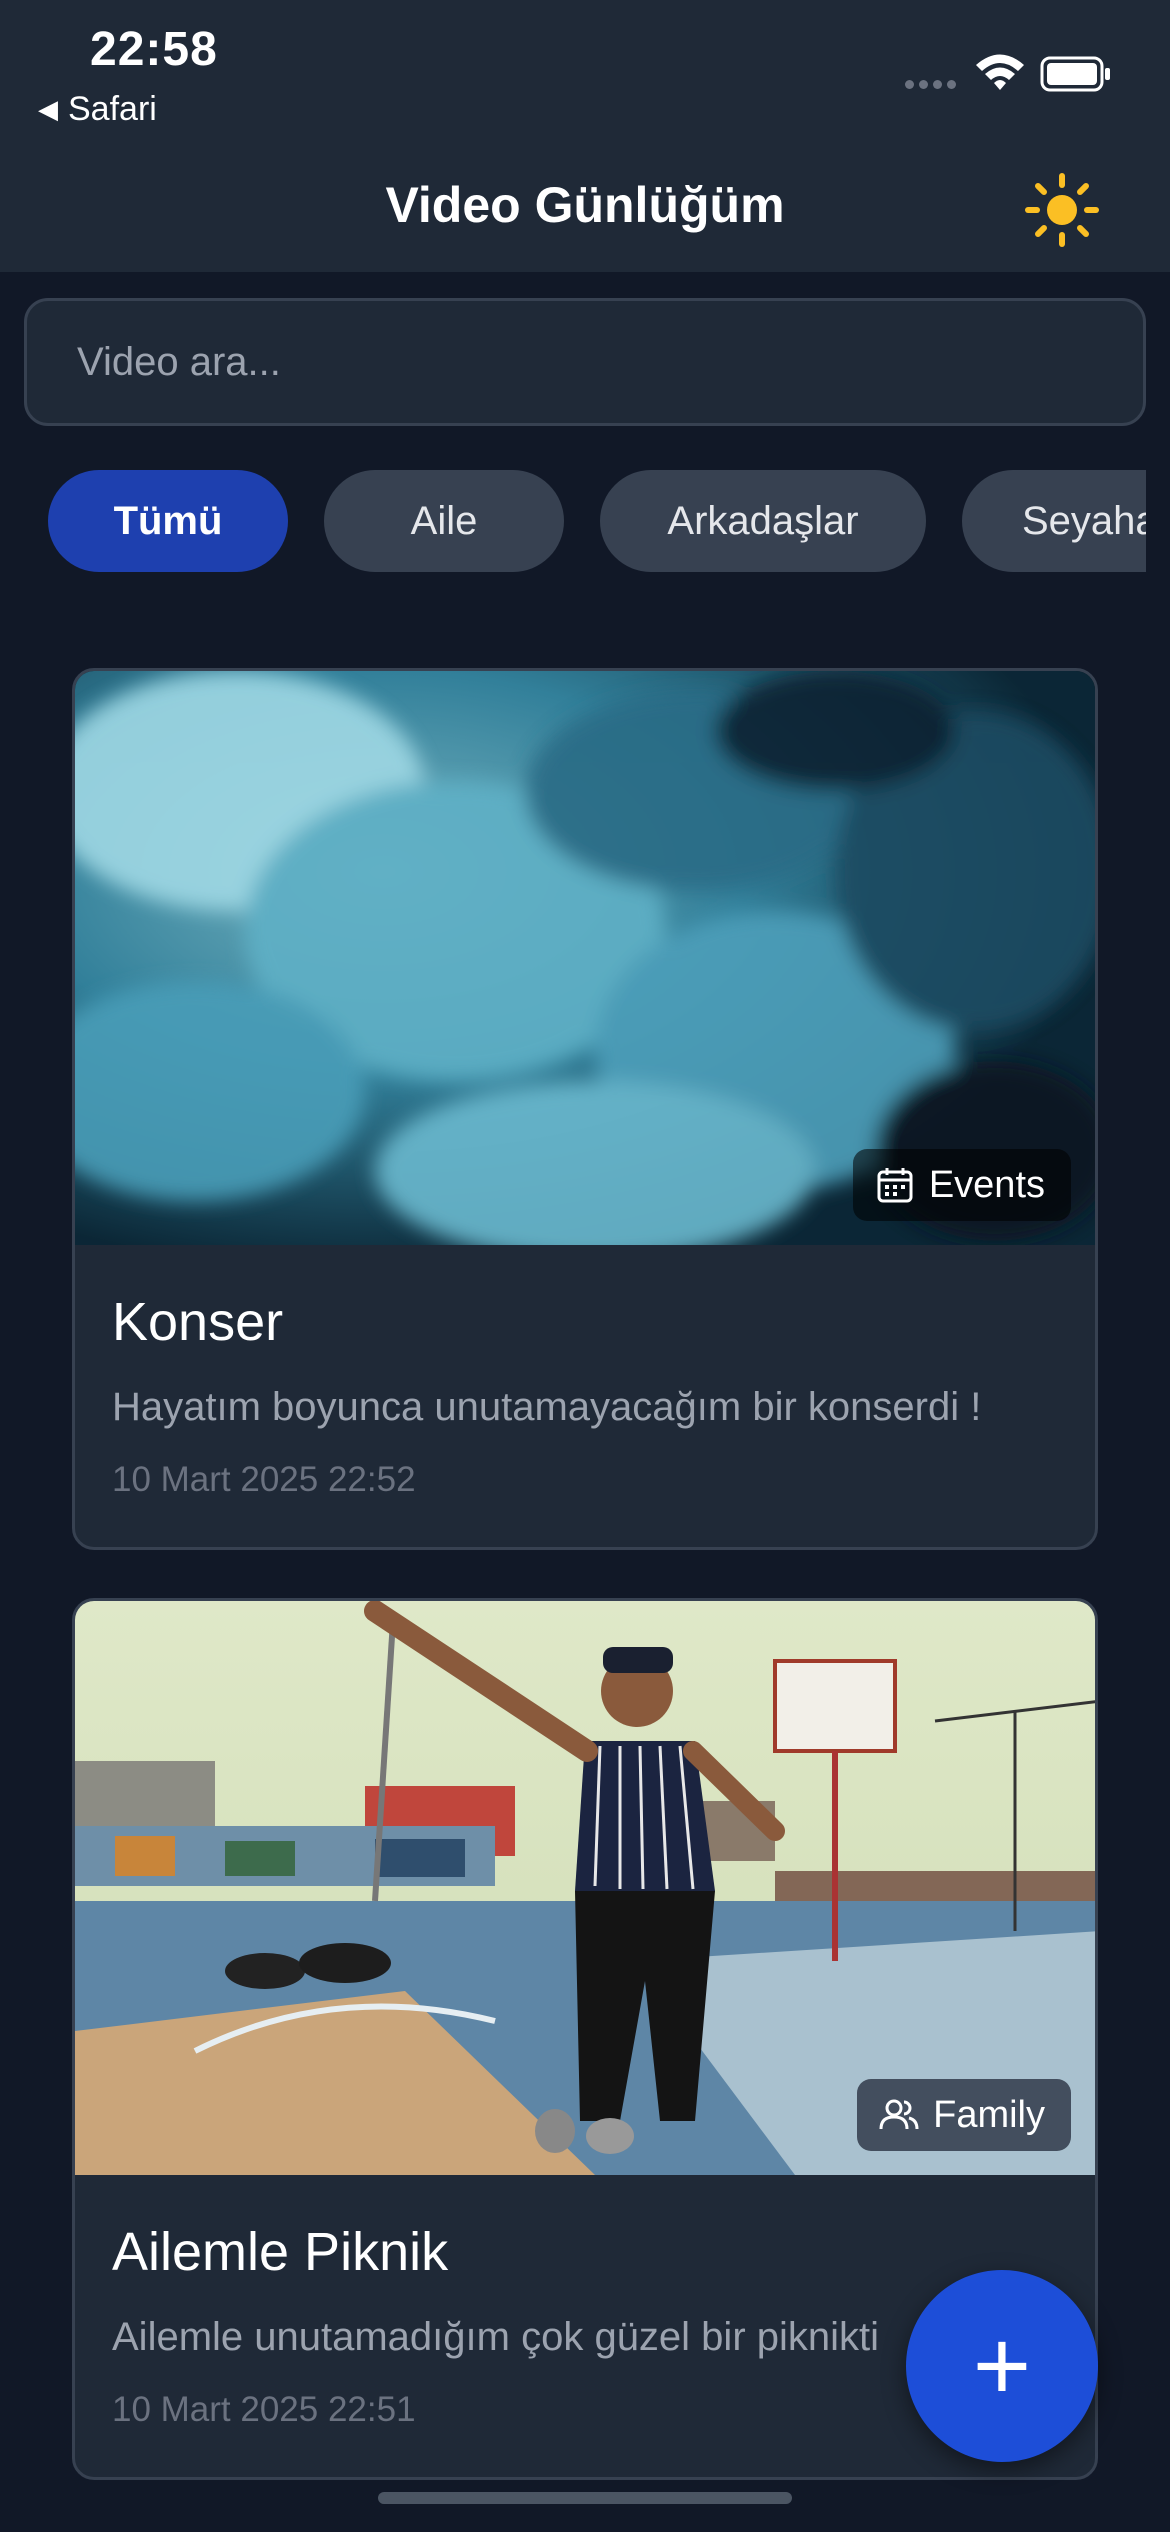  I want to click on category-badge: Events, so click(961, 1185).